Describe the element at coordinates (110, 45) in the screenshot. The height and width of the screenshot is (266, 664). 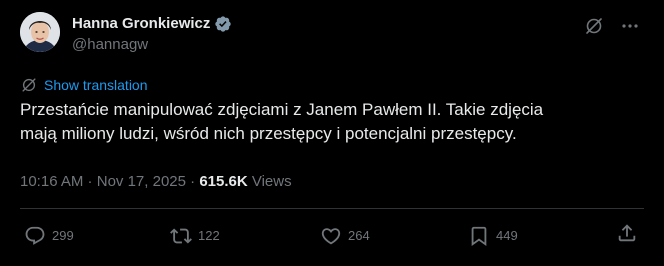
I see `user-handle: @hannagw` at that location.